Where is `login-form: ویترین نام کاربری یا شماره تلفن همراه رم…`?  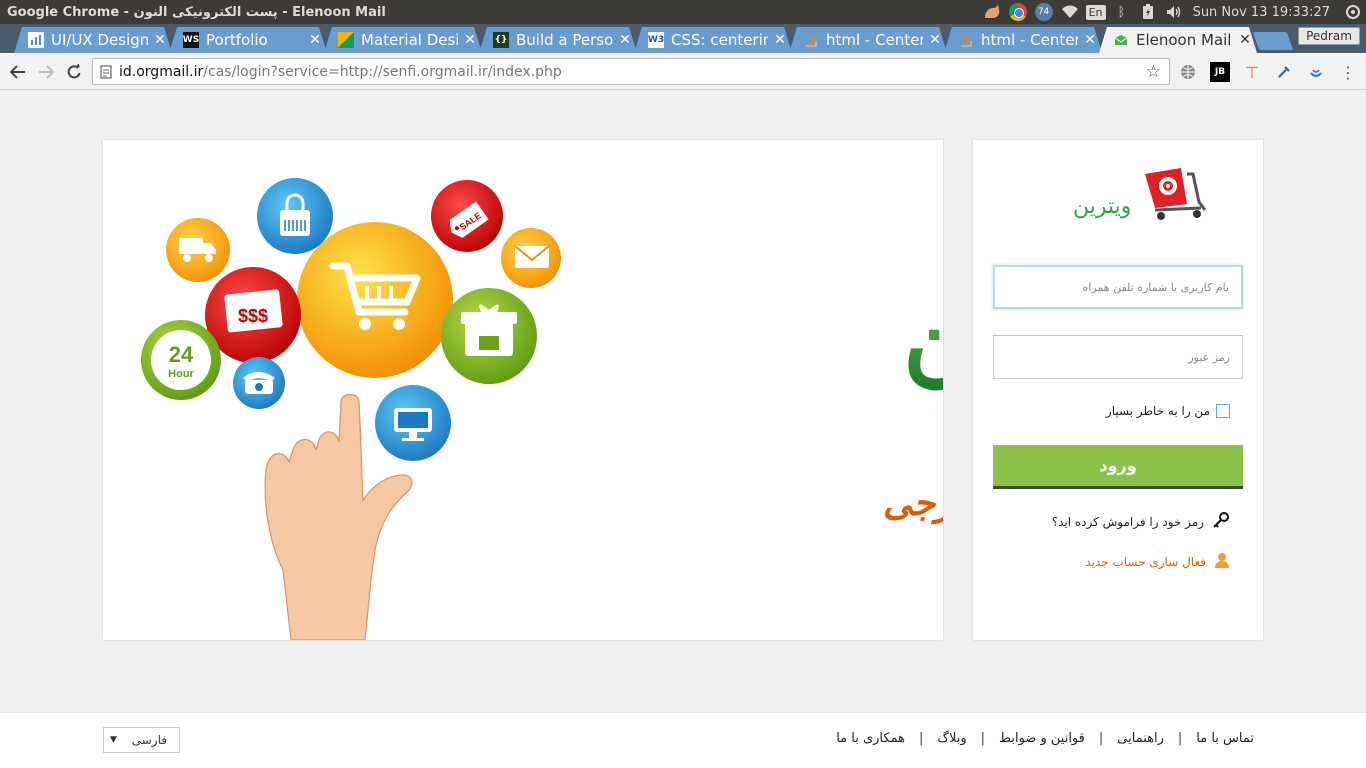
login-form: ویترین نام کاربری یا شماره تلفن همراه رم… is located at coordinates (1118, 390).